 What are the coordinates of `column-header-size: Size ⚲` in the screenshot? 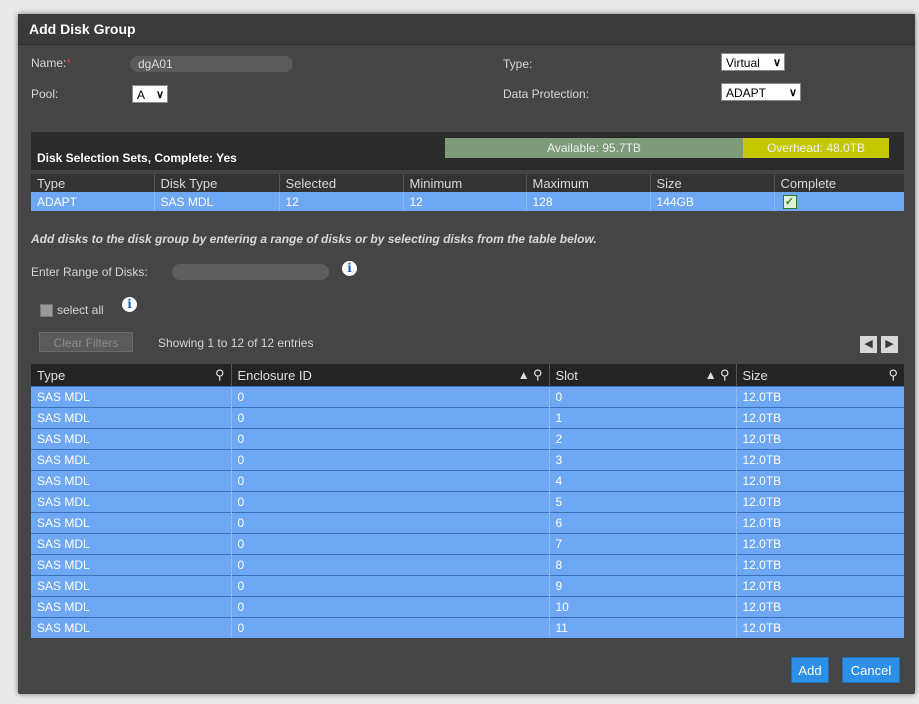 It's located at (819, 375).